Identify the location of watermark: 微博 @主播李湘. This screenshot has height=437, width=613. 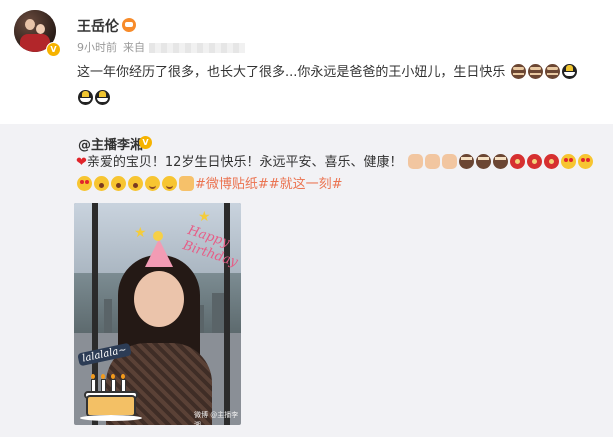
(216, 418).